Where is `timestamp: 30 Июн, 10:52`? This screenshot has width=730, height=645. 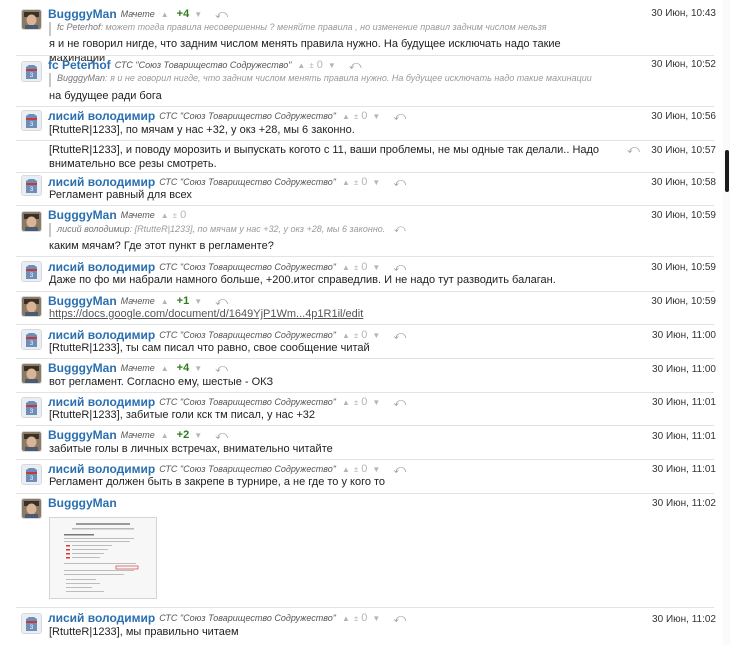
timestamp: 30 Июн, 10:52 is located at coordinates (683, 64).